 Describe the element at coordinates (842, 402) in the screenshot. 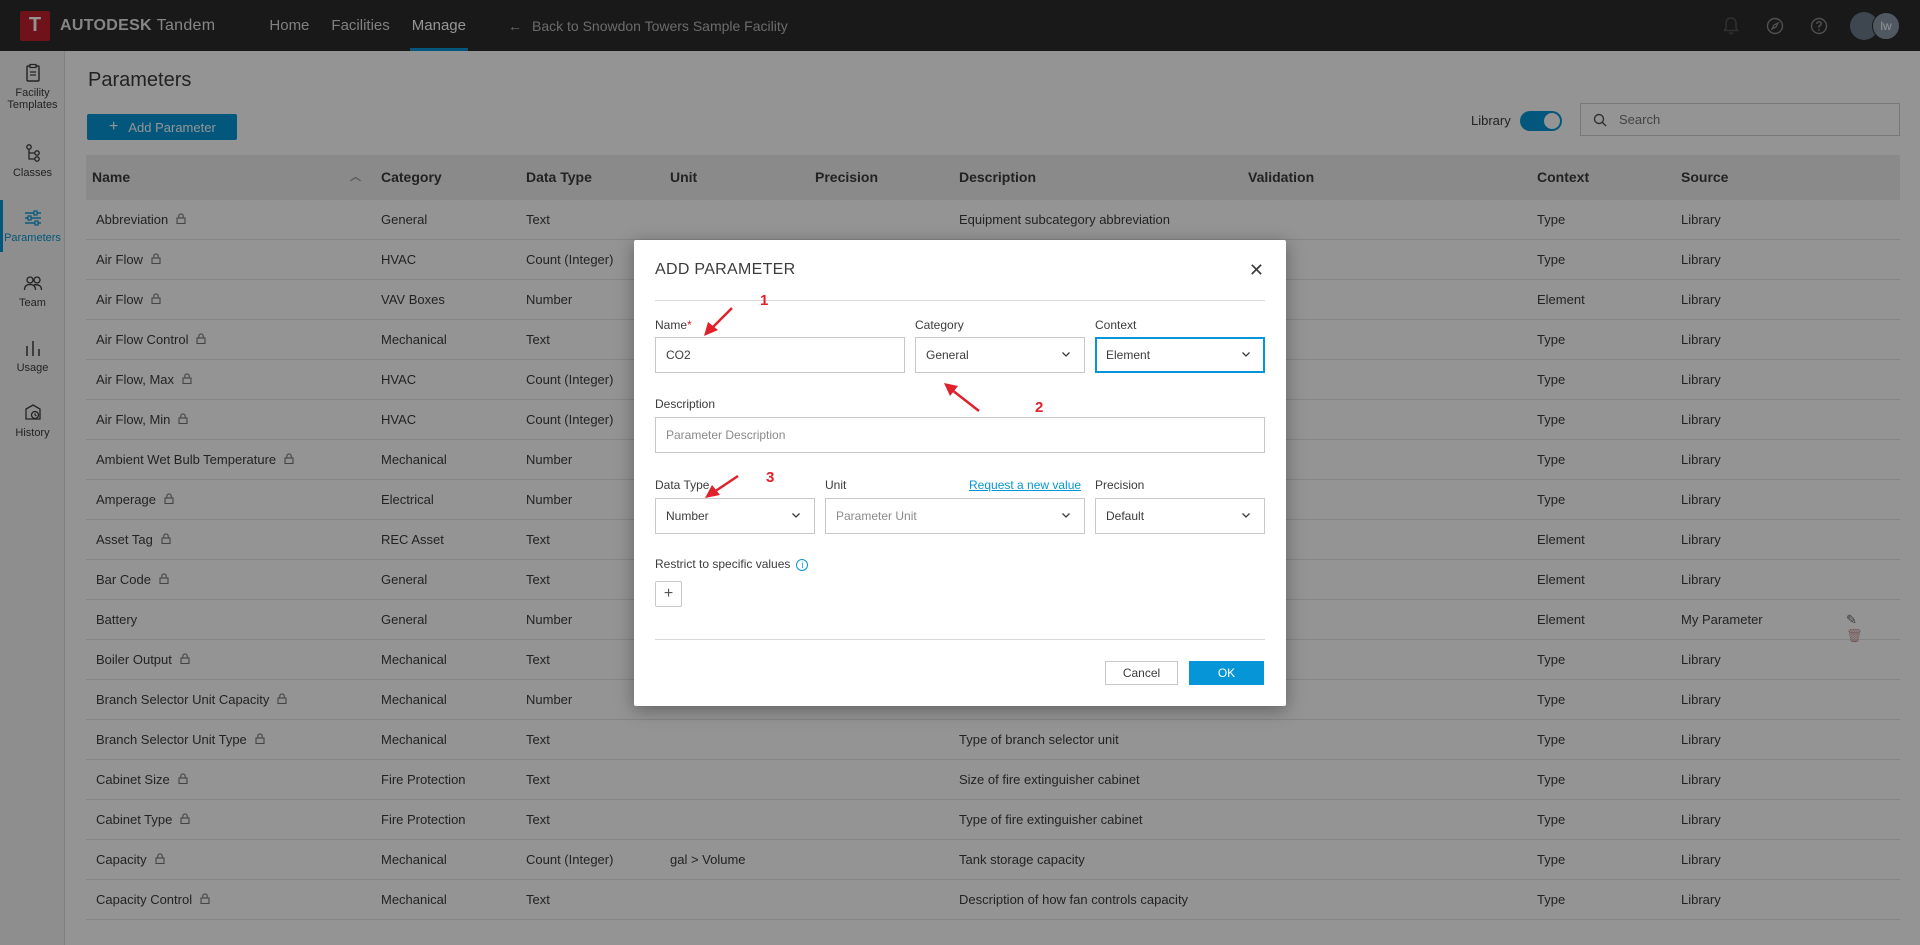

I see `annotation-arrows` at that location.